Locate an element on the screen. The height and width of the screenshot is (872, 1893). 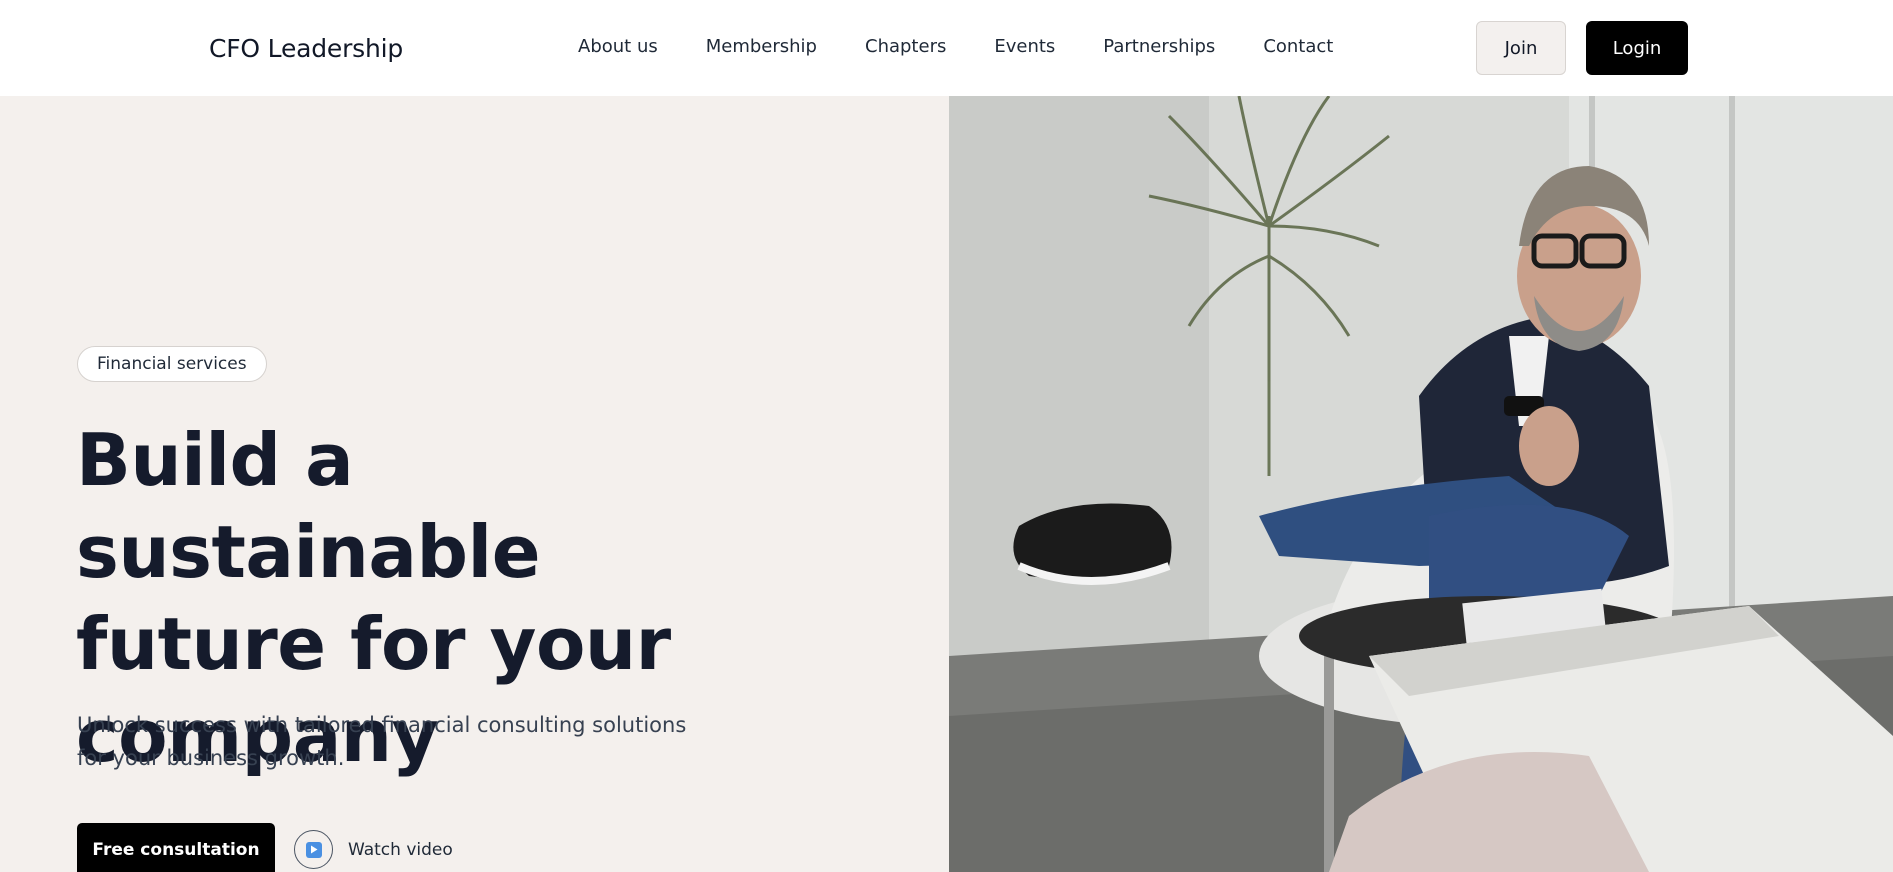
join-button: Join is located at coordinates (1521, 48).